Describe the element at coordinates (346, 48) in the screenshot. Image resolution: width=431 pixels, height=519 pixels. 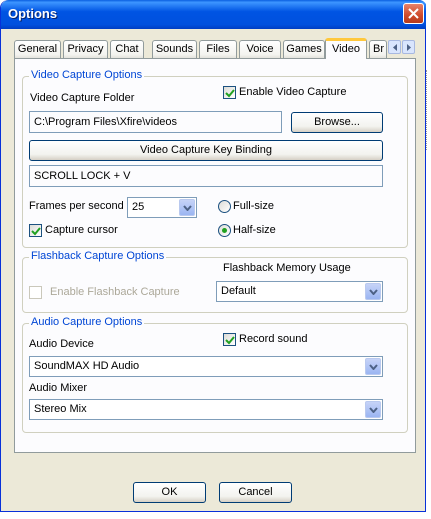
I see `tab-video: Video` at that location.